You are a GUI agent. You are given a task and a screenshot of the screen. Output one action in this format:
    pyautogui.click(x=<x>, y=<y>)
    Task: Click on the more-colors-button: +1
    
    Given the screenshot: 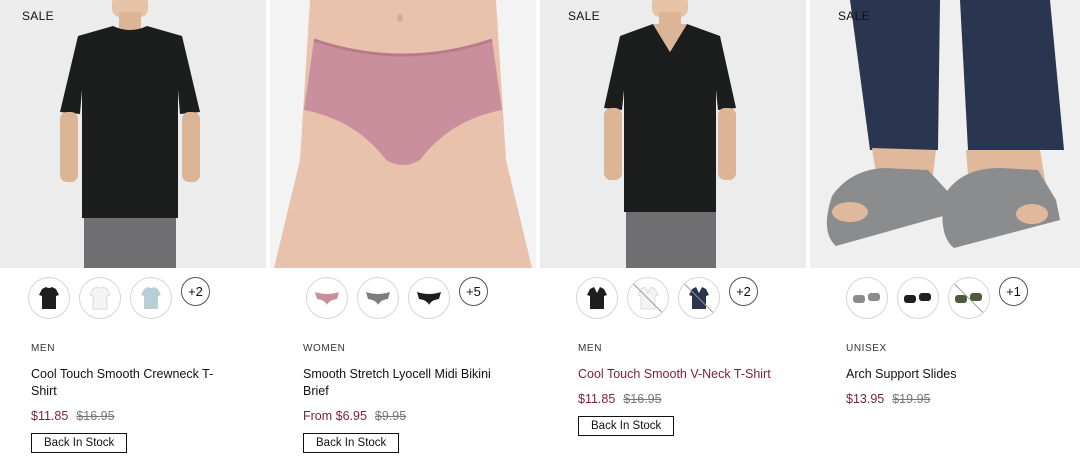 What is the action you would take?
    pyautogui.click(x=1013, y=291)
    